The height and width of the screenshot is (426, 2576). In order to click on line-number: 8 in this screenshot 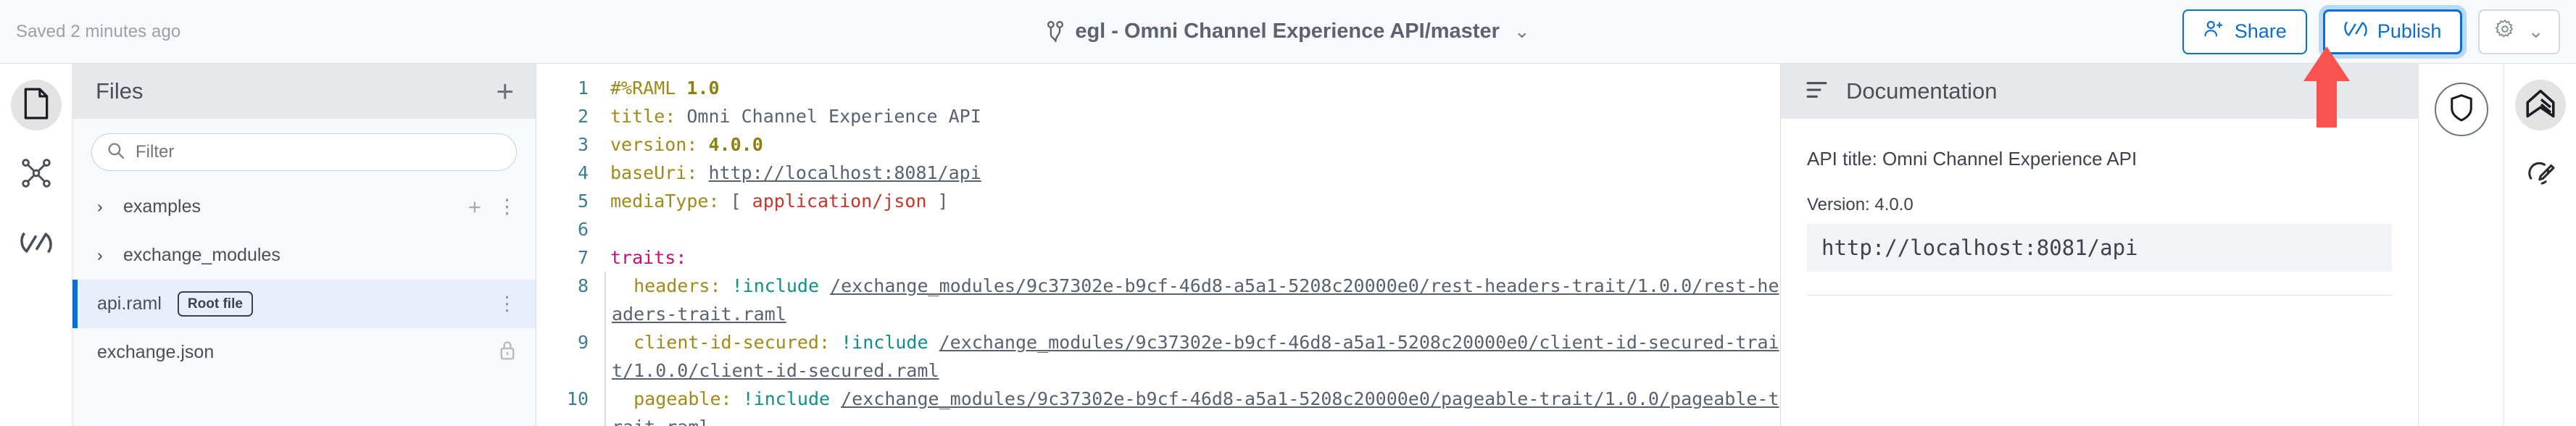, I will do `click(583, 285)`.